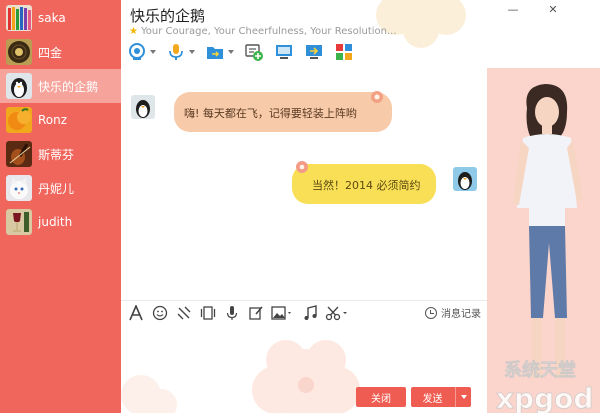  What do you see at coordinates (136, 313) in the screenshot?
I see `font-icon` at bounding box center [136, 313].